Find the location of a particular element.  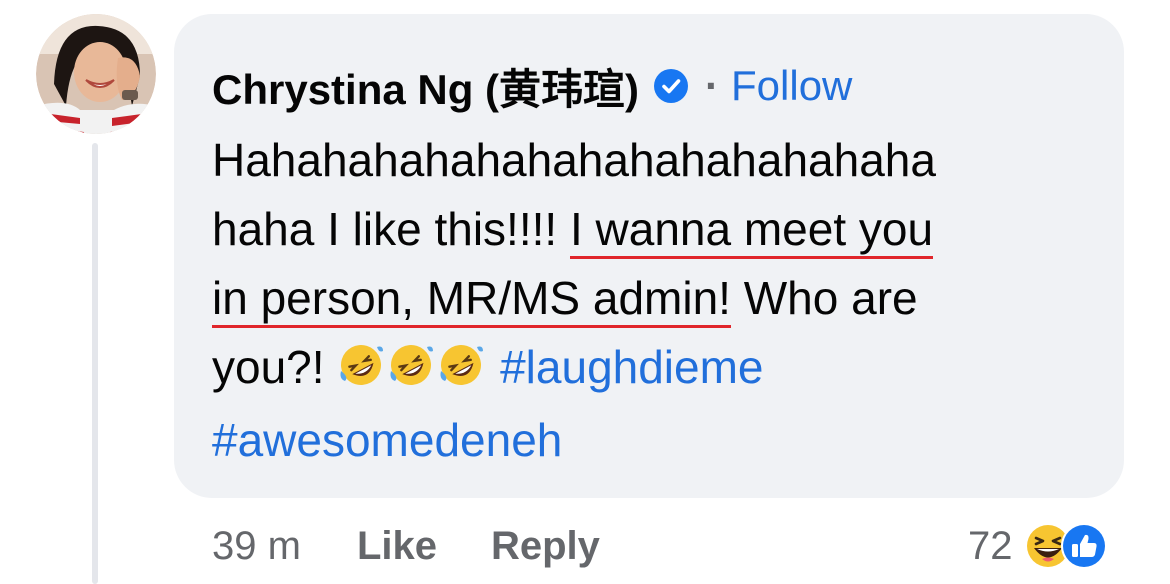

avatar is located at coordinates (96, 74).